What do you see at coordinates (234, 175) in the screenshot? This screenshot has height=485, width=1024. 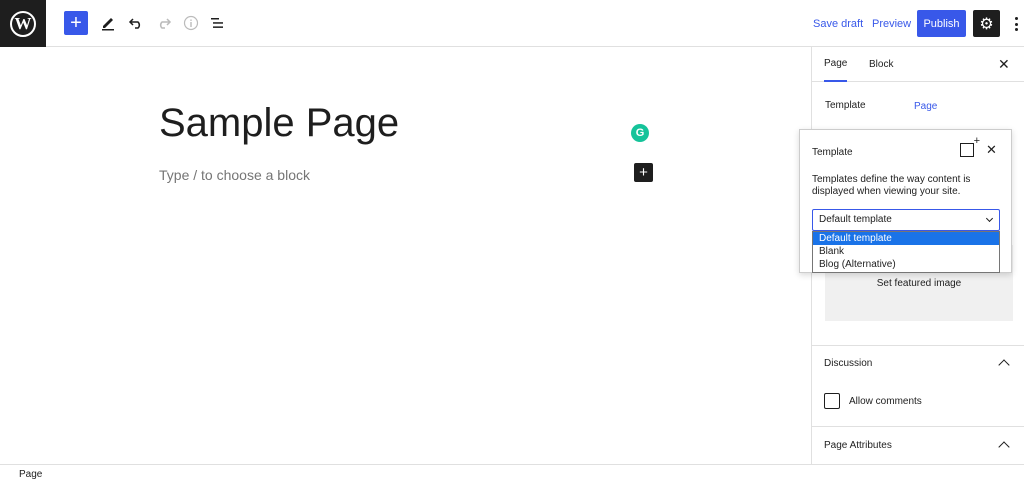 I see `block-placeholder: Type / to choose a block` at bounding box center [234, 175].